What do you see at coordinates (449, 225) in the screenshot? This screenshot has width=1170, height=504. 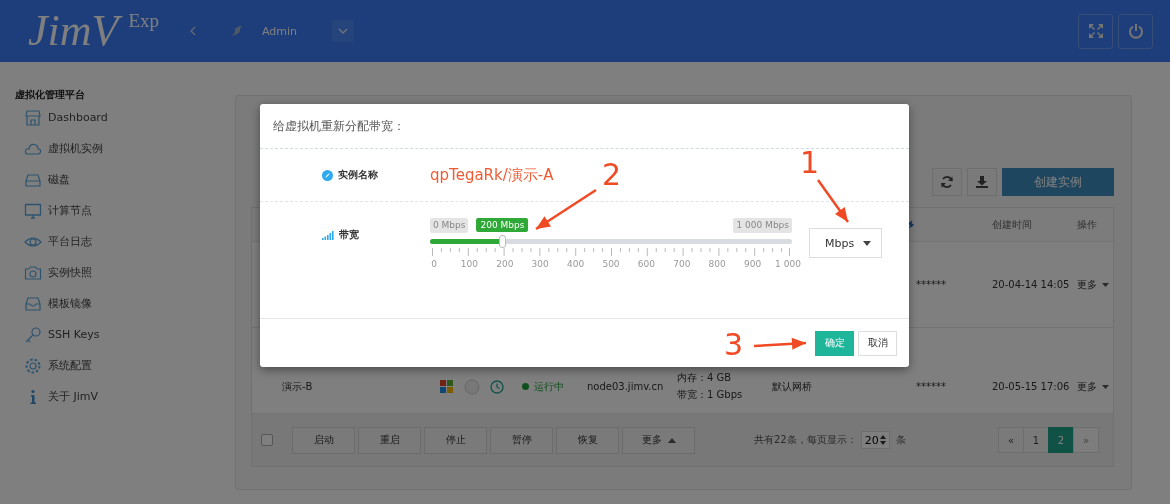 I see `slider-min-label: 0 Mbps` at bounding box center [449, 225].